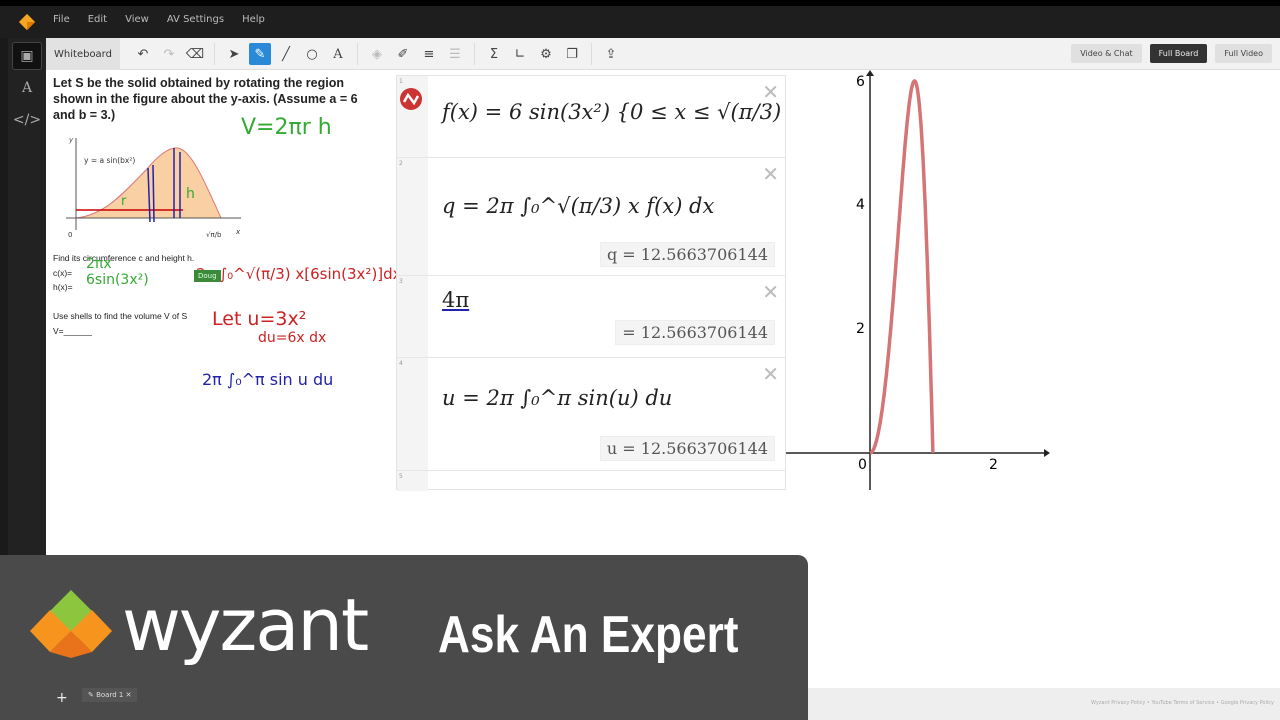 The height and width of the screenshot is (720, 1280). What do you see at coordinates (27, 56) in the screenshot?
I see `whiteboard-icon: ▣` at bounding box center [27, 56].